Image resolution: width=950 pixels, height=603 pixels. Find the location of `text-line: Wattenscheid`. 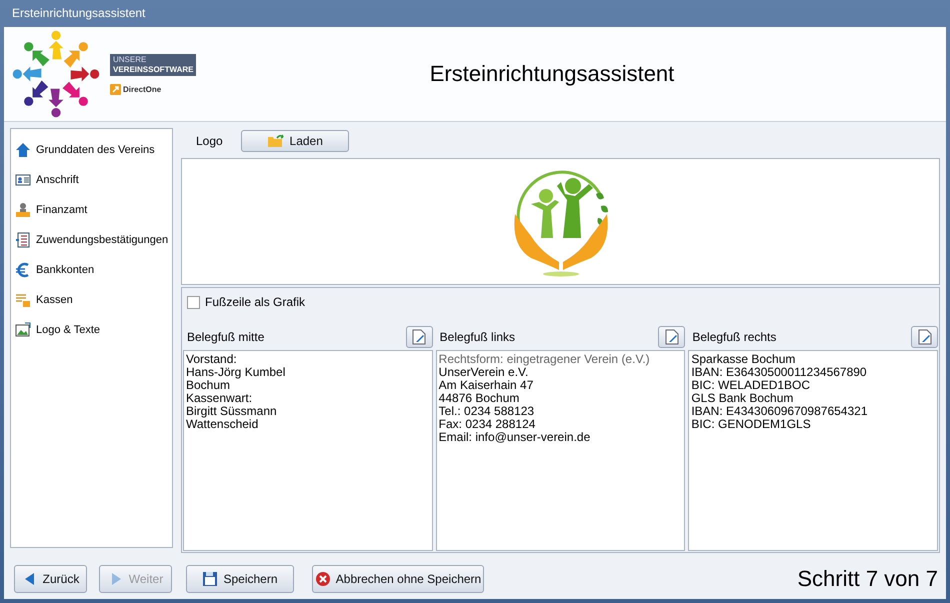

text-line: Wattenscheid is located at coordinates (223, 424).